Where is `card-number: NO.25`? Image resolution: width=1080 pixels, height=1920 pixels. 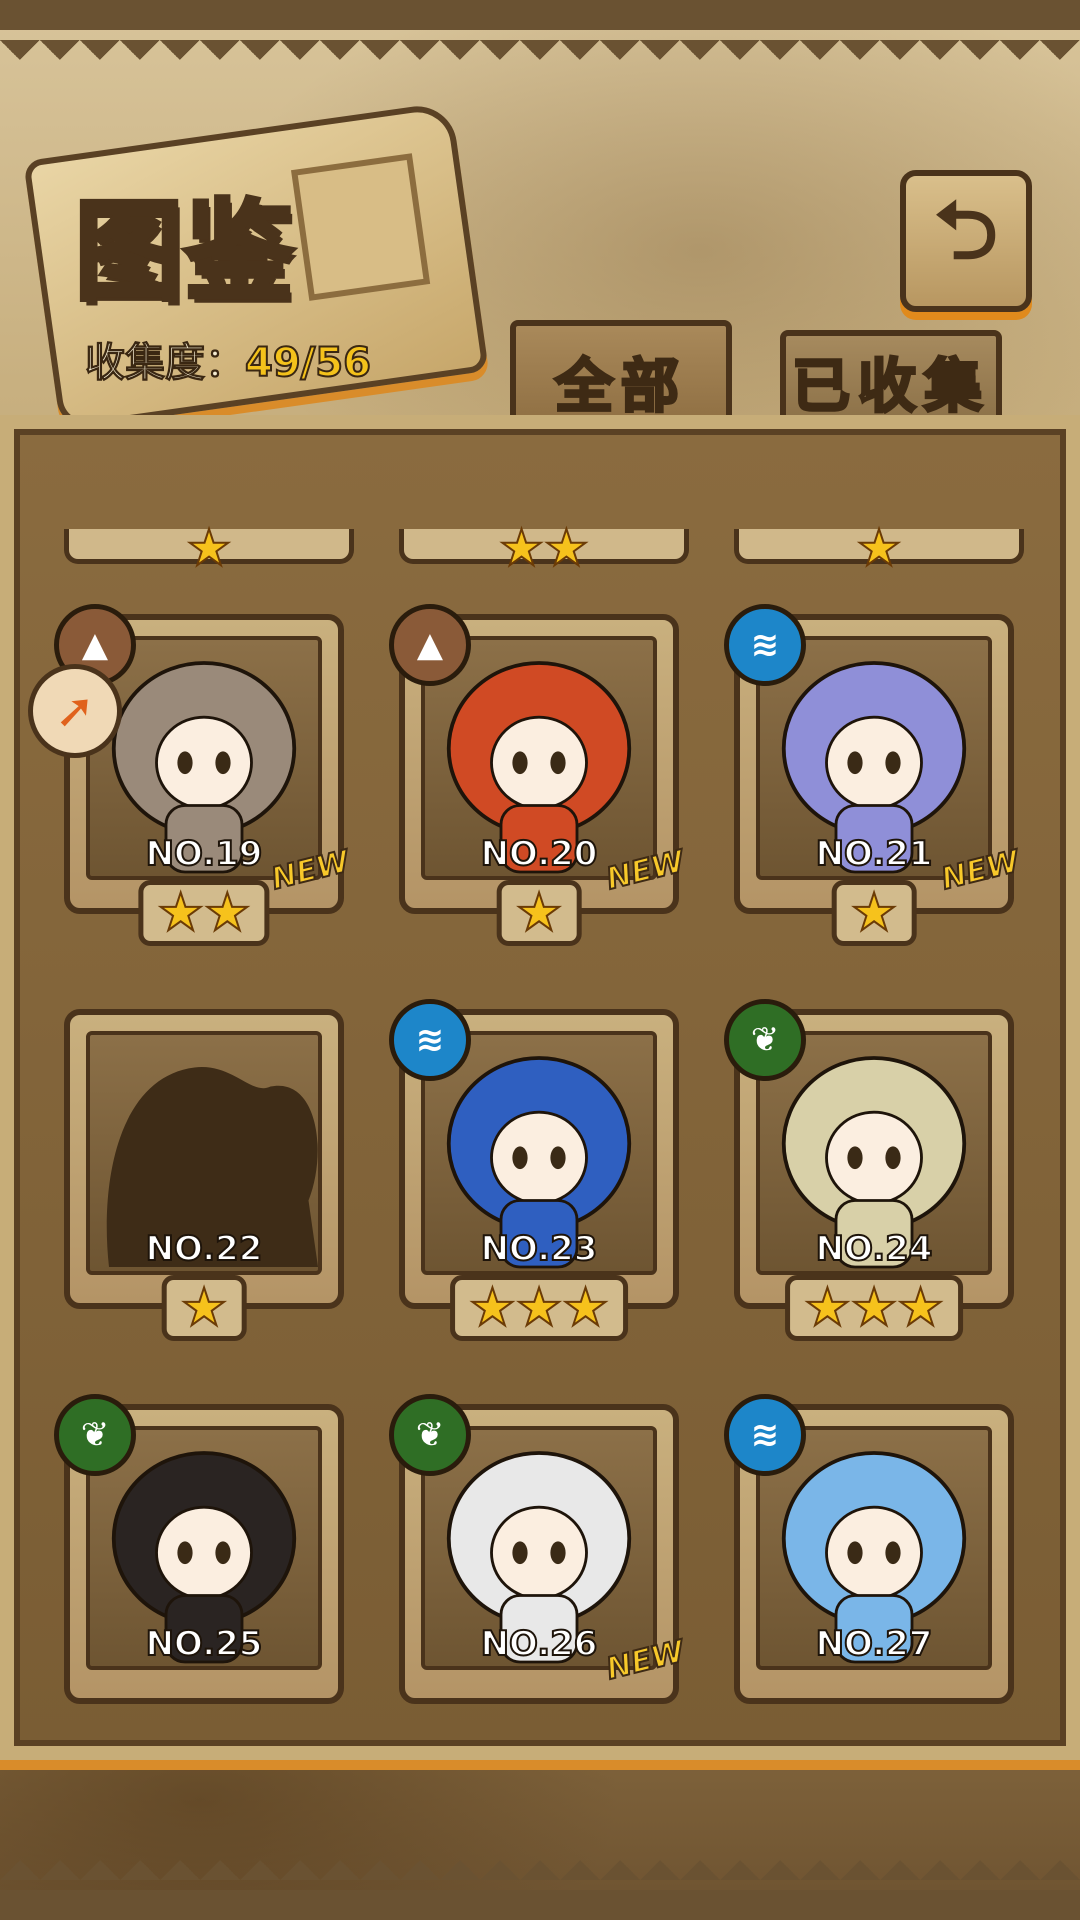 card-number: NO.25 is located at coordinates (204, 1644).